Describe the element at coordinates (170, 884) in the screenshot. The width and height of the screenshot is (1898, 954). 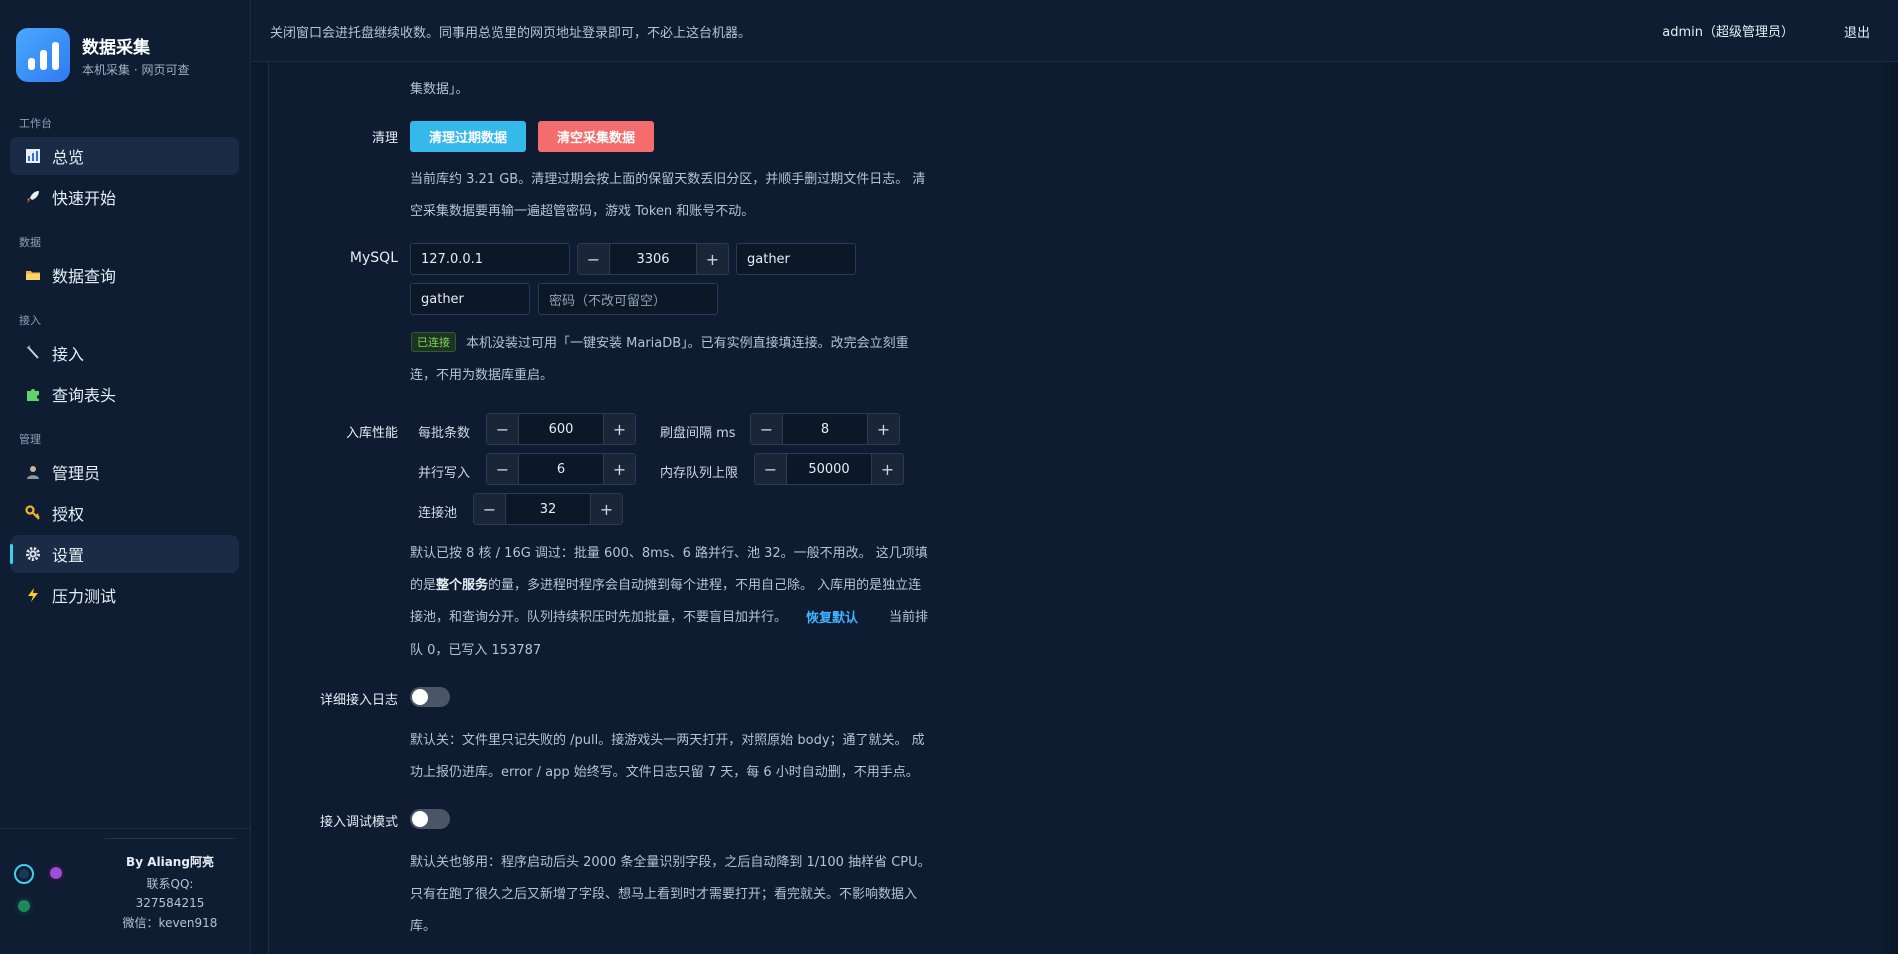
I see `author-qq-label: 联系QQ:` at that location.